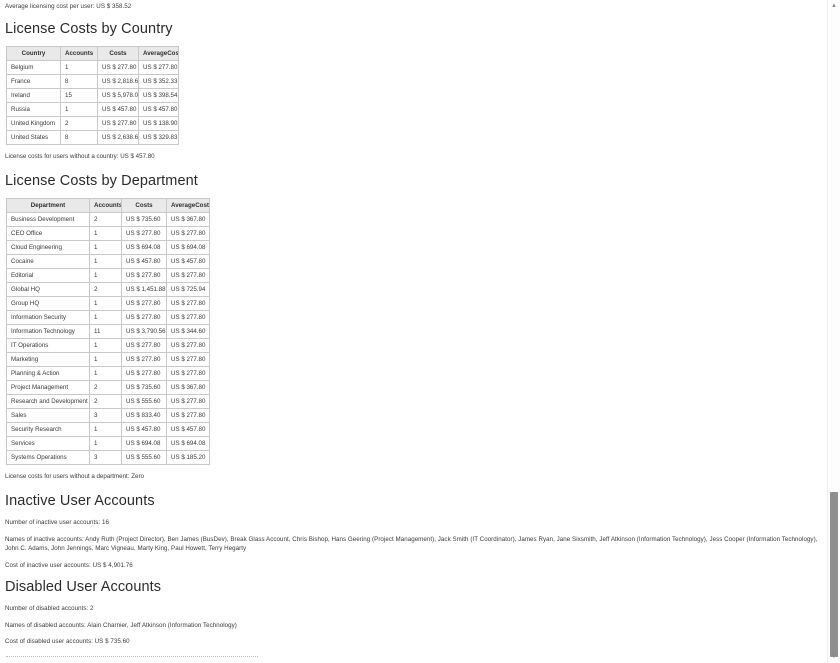 This screenshot has height=663, width=840. Describe the element at coordinates (48, 331) in the screenshot. I see `cell-department: Information Technology` at that location.